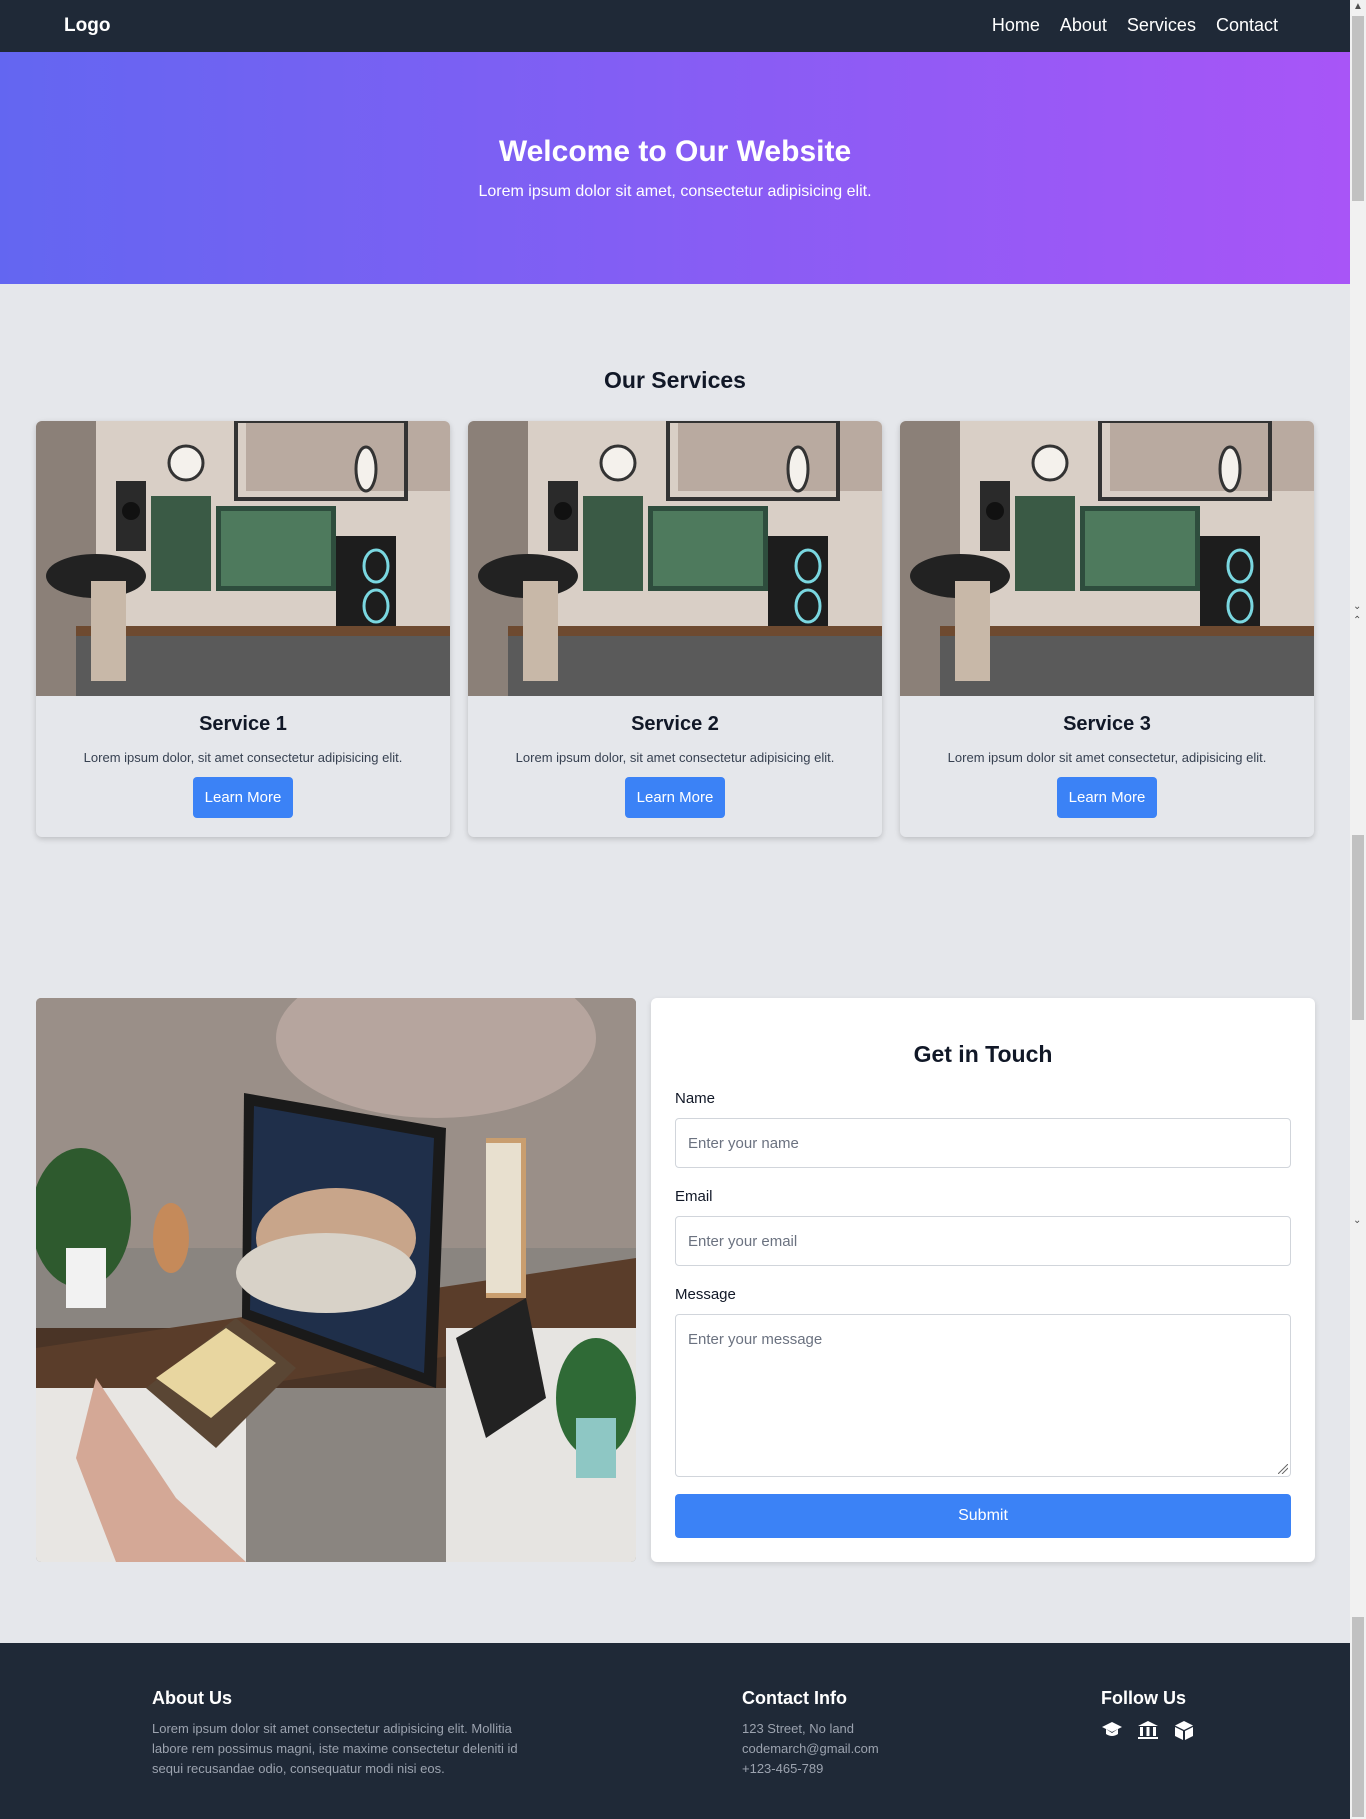 Image resolution: width=1366 pixels, height=1819 pixels. I want to click on footer-contact-title: Contact Info, so click(794, 1698).